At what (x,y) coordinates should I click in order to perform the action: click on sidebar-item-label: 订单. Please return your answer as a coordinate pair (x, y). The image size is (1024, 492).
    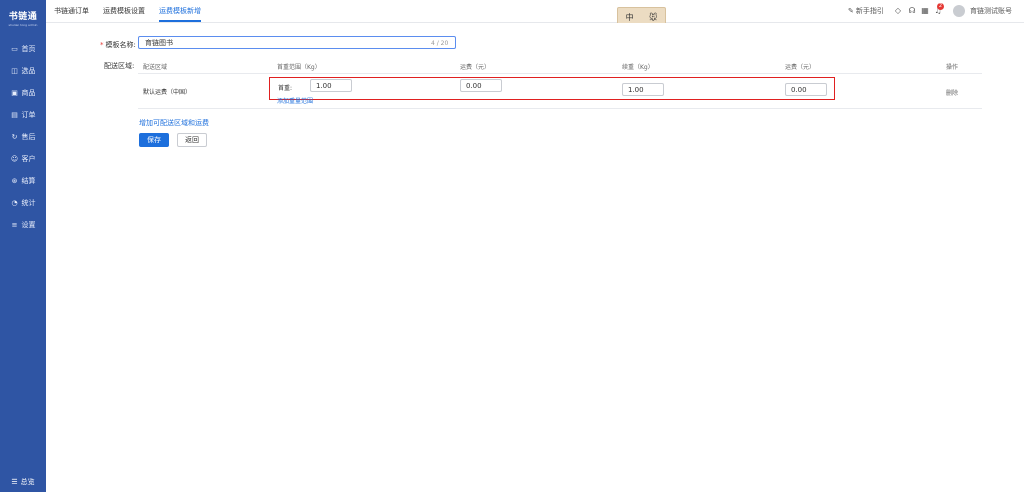
    Looking at the image, I should click on (28, 115).